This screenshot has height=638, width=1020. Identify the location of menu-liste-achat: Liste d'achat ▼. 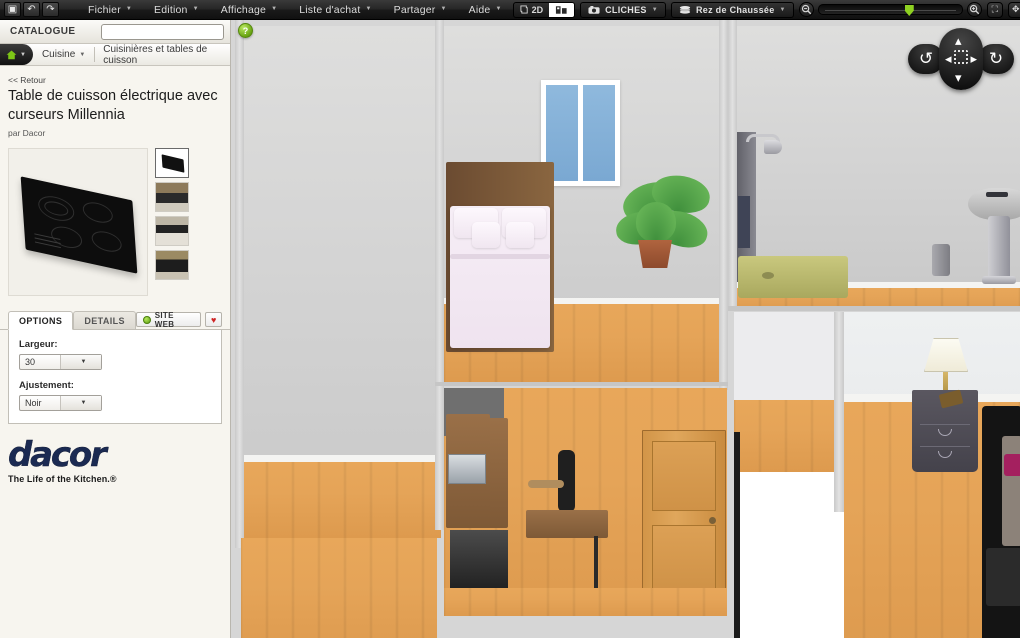
(335, 10).